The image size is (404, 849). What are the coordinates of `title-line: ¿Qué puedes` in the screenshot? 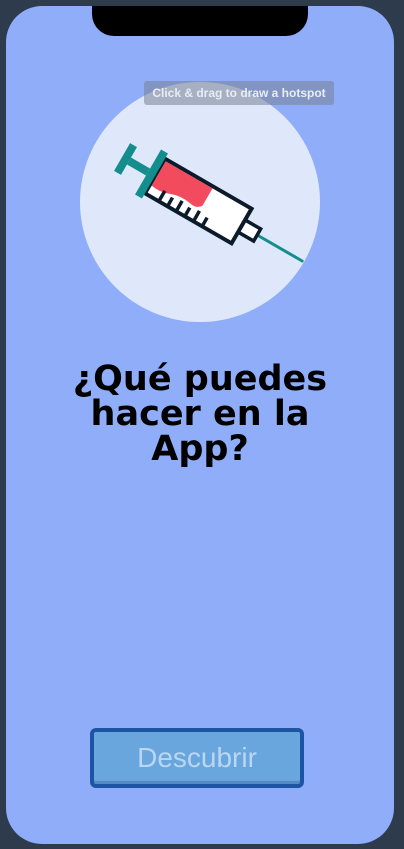 It's located at (200, 379).